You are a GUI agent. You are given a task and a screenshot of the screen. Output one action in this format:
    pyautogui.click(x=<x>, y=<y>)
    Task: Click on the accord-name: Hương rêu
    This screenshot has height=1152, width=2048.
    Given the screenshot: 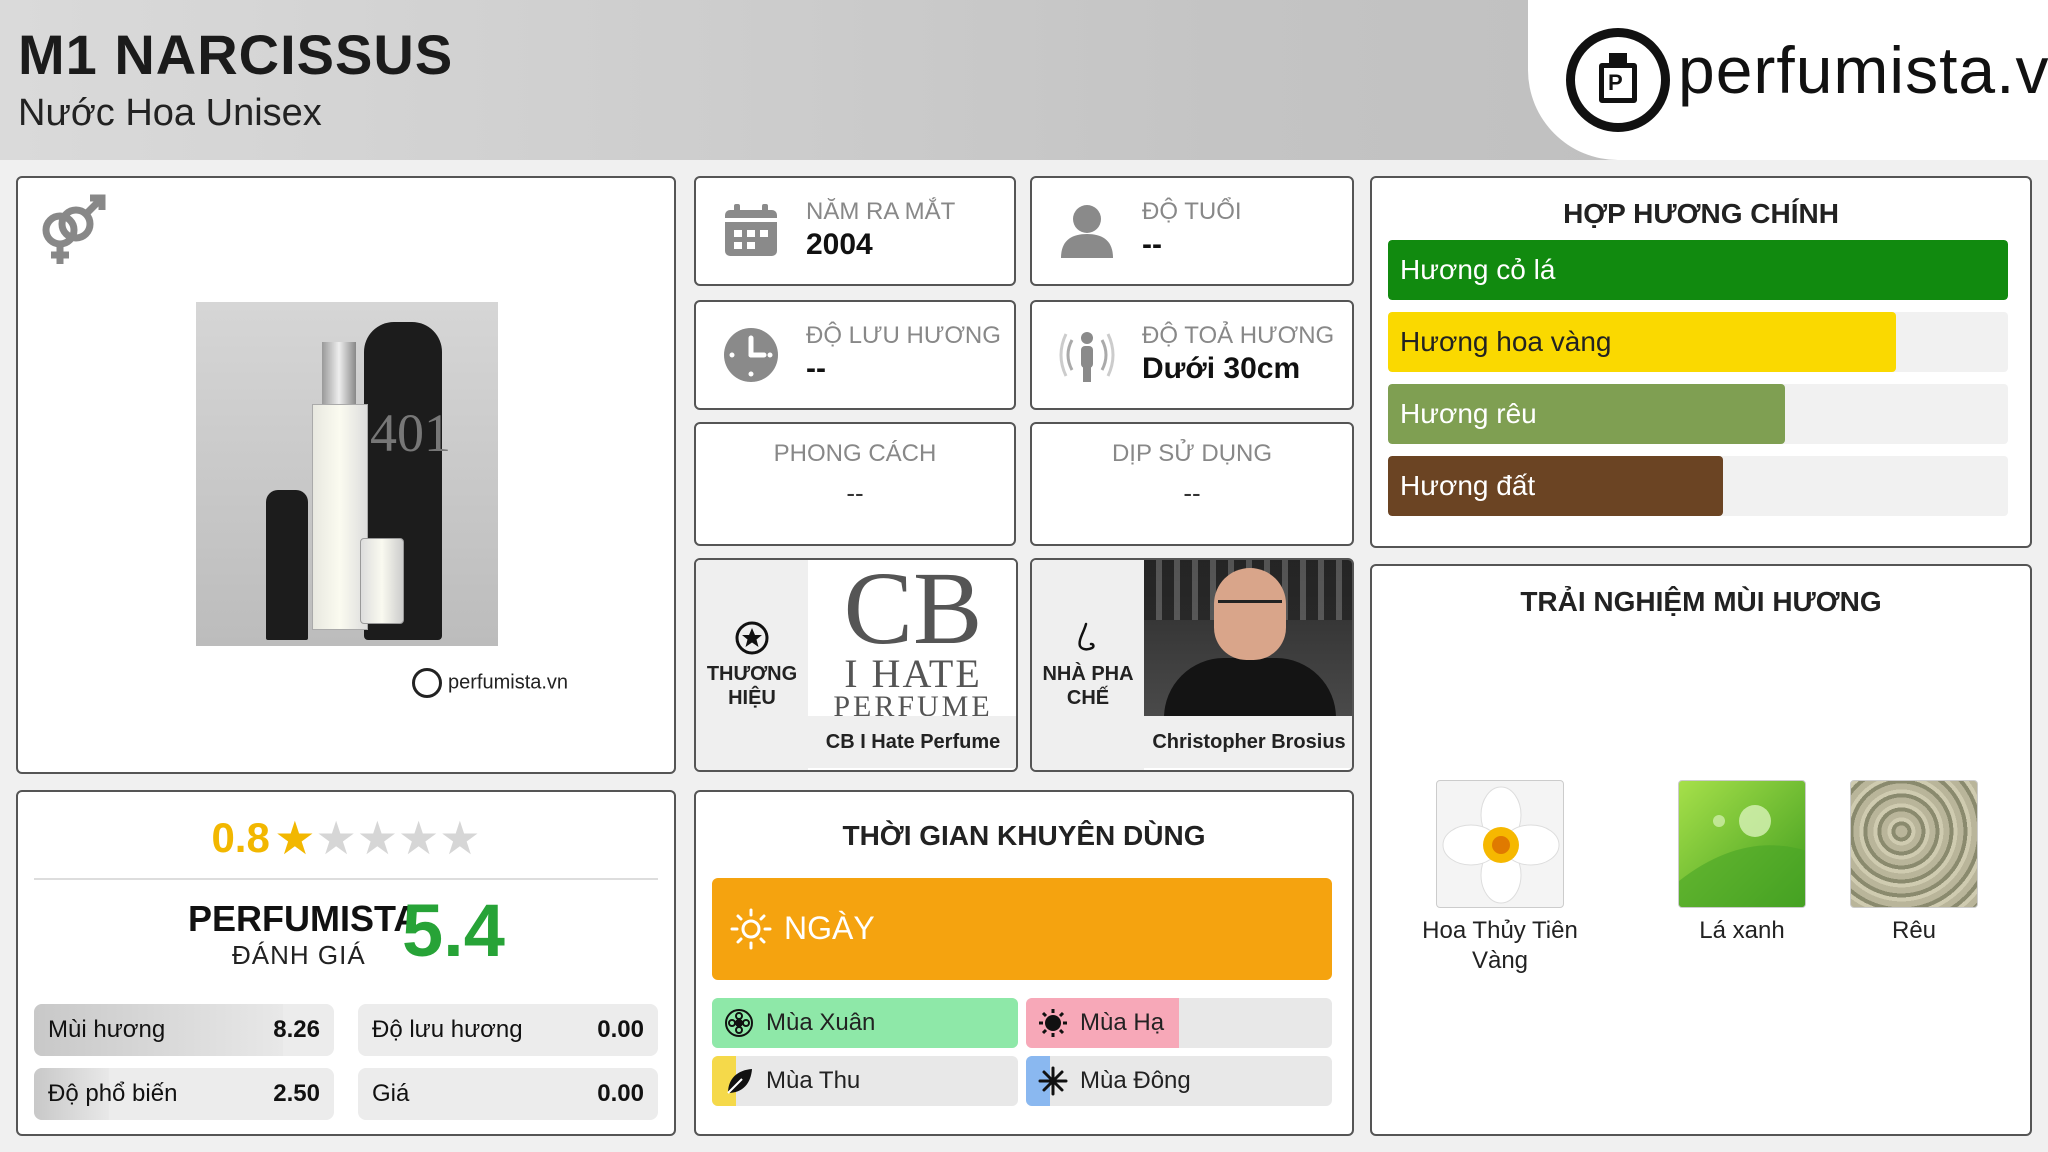 What is the action you would take?
    pyautogui.click(x=1468, y=413)
    